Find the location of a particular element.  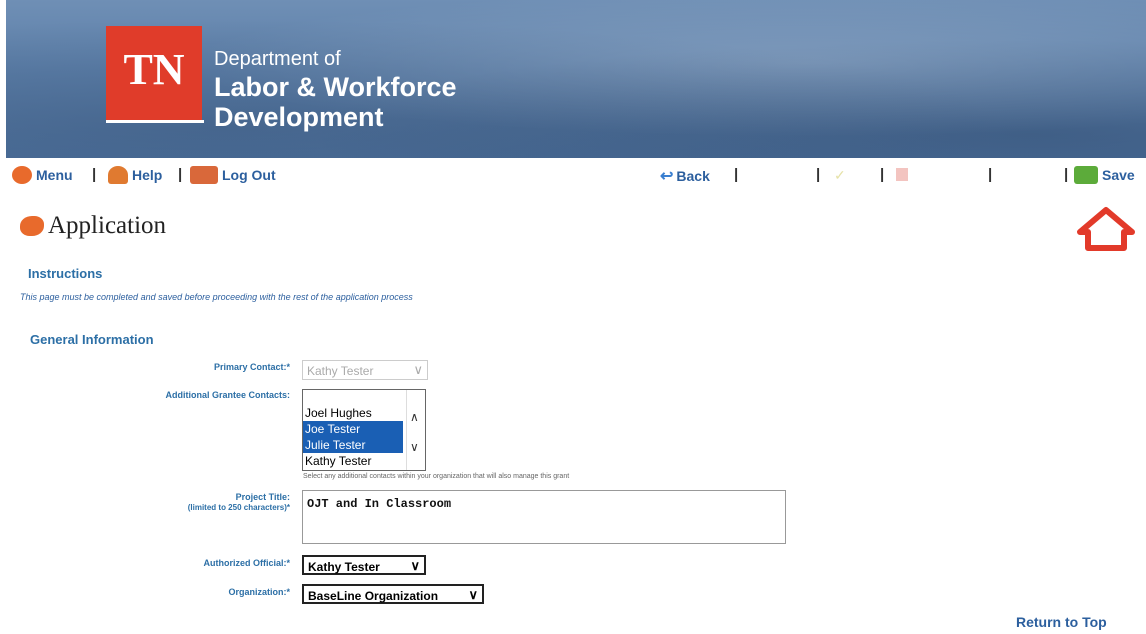

help-label: Help is located at coordinates (147, 175).